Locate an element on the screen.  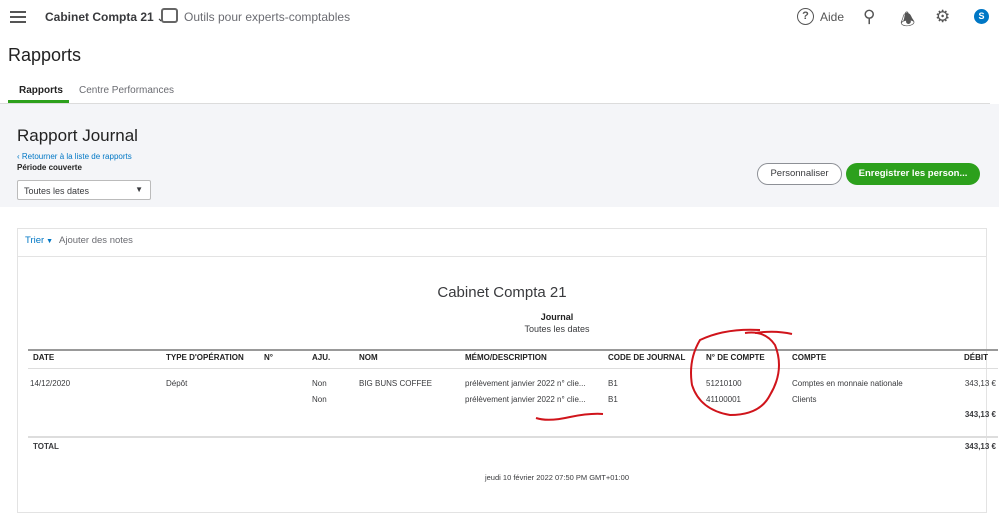
memo-underline-annotation is located at coordinates (569, 416).